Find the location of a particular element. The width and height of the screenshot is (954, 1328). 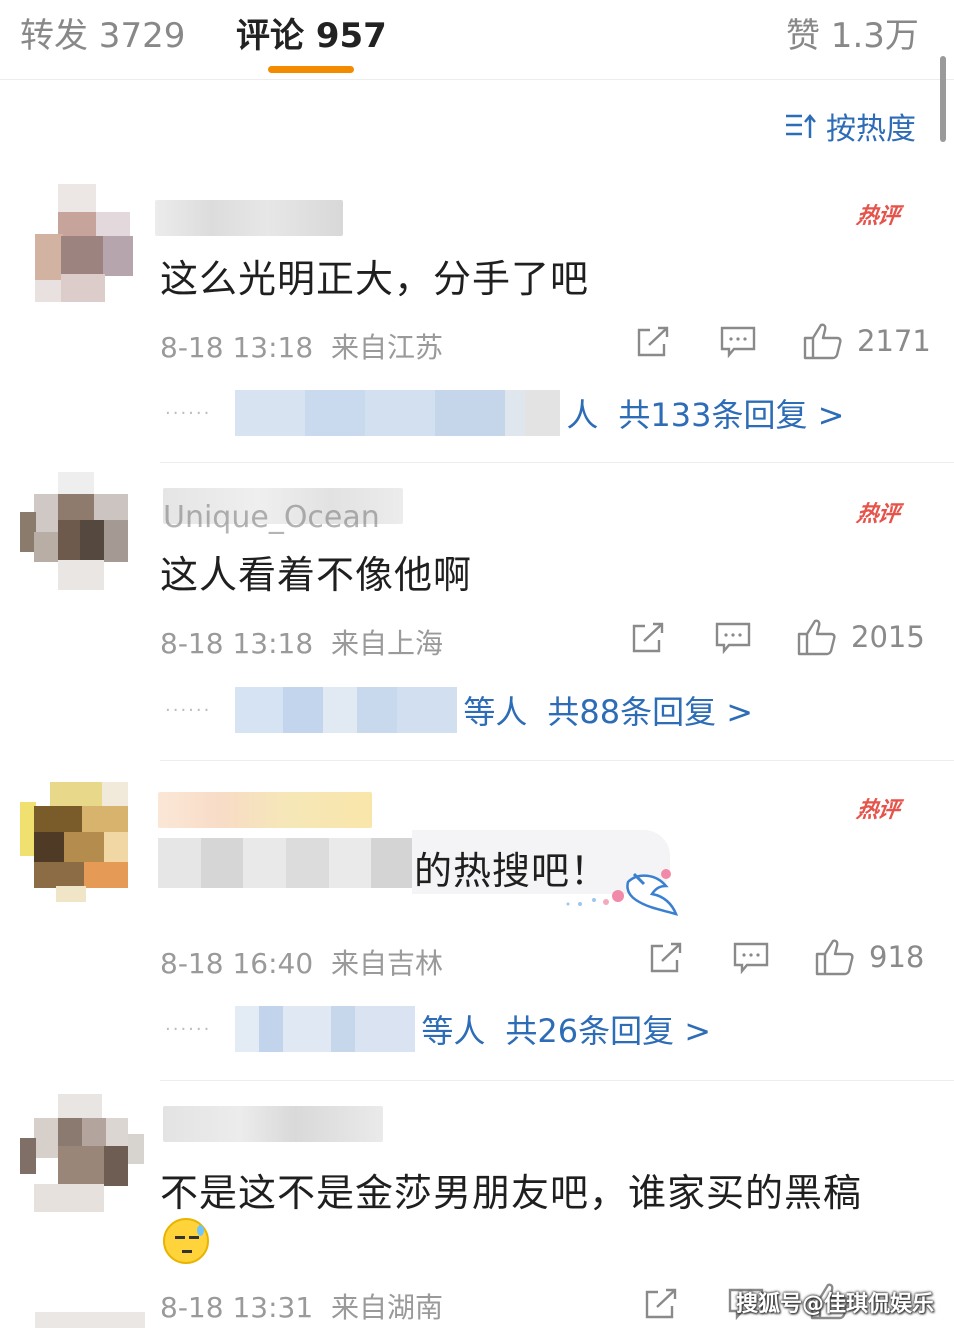

comment-meta: 8-18 13:31 来自湖南 is located at coordinates (301, 1306).